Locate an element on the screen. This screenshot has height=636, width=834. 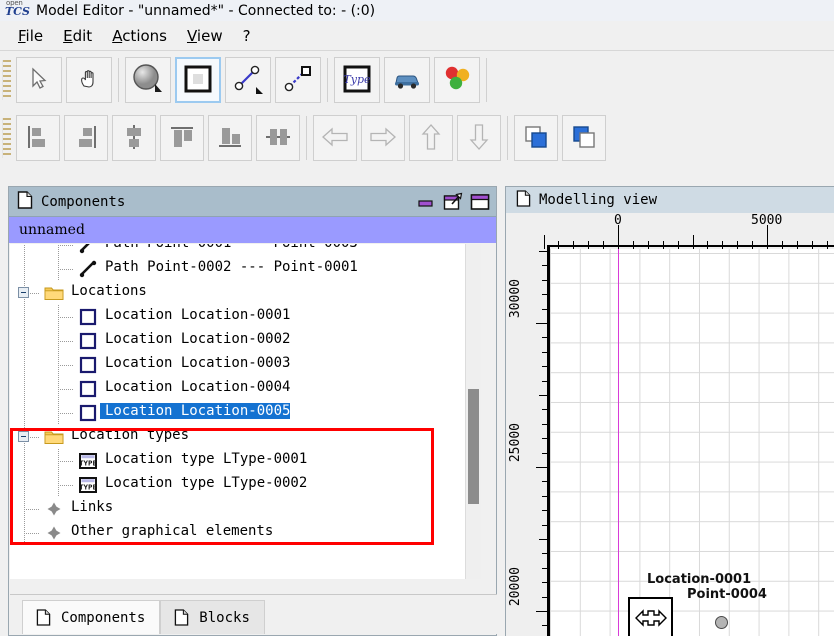
panel-tab-bar: Components Blocks is located at coordinates (253, 614).